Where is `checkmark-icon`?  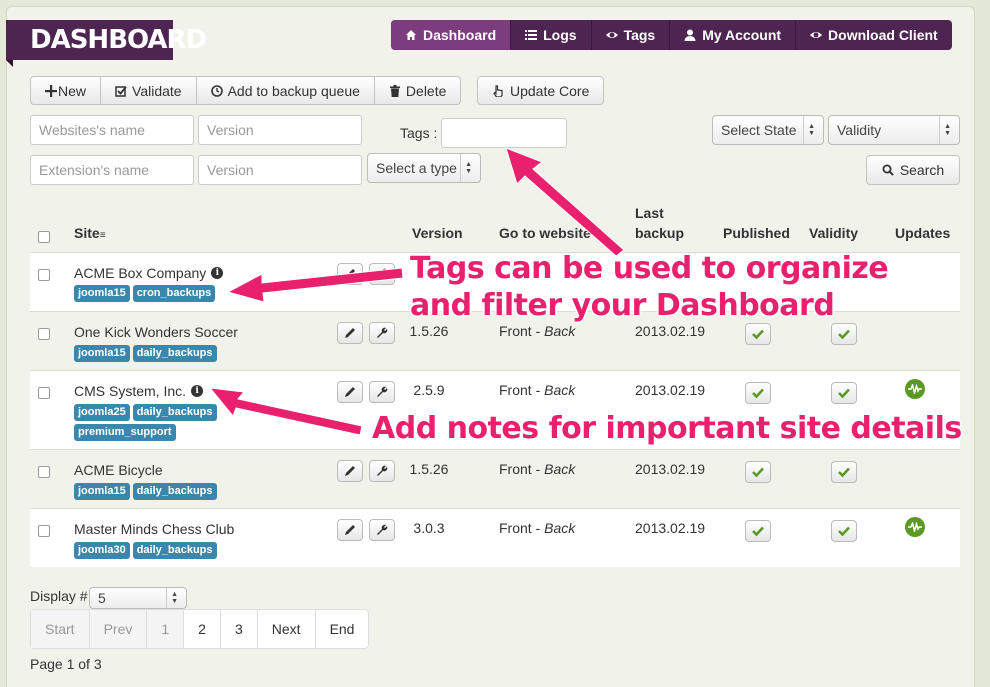 checkmark-icon is located at coordinates (758, 334).